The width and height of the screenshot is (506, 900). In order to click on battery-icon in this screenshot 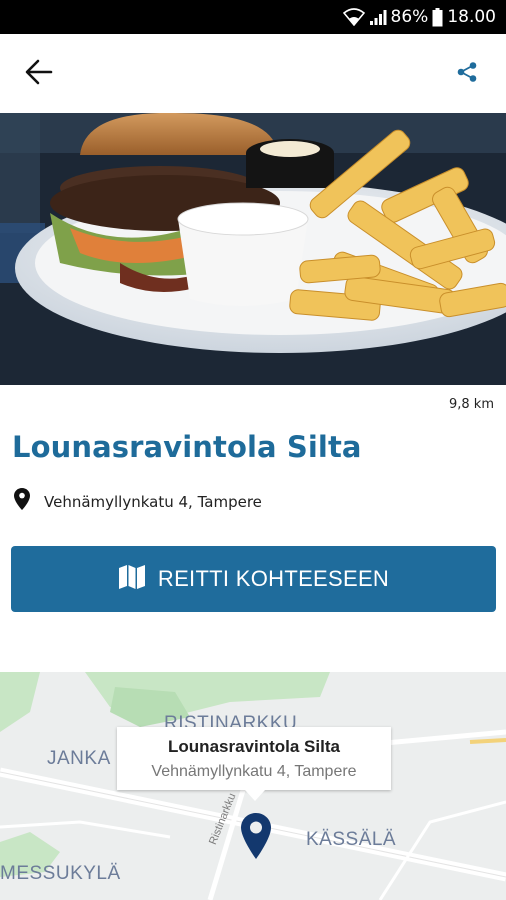, I will do `click(437, 17)`.